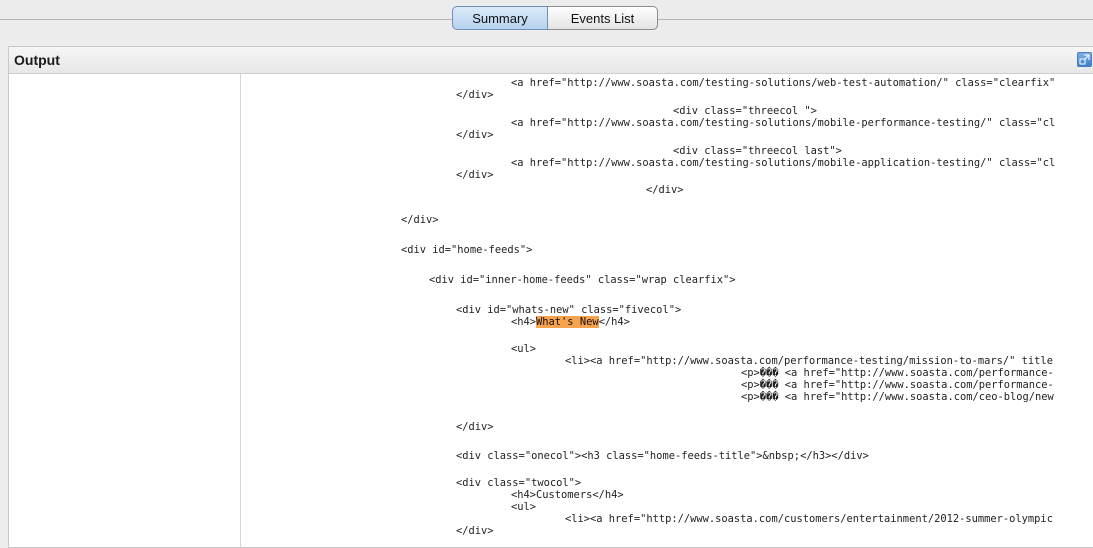 Image resolution: width=1093 pixels, height=548 pixels. Describe the element at coordinates (226, 19) in the screenshot. I see `tab-bar-divider-left` at that location.